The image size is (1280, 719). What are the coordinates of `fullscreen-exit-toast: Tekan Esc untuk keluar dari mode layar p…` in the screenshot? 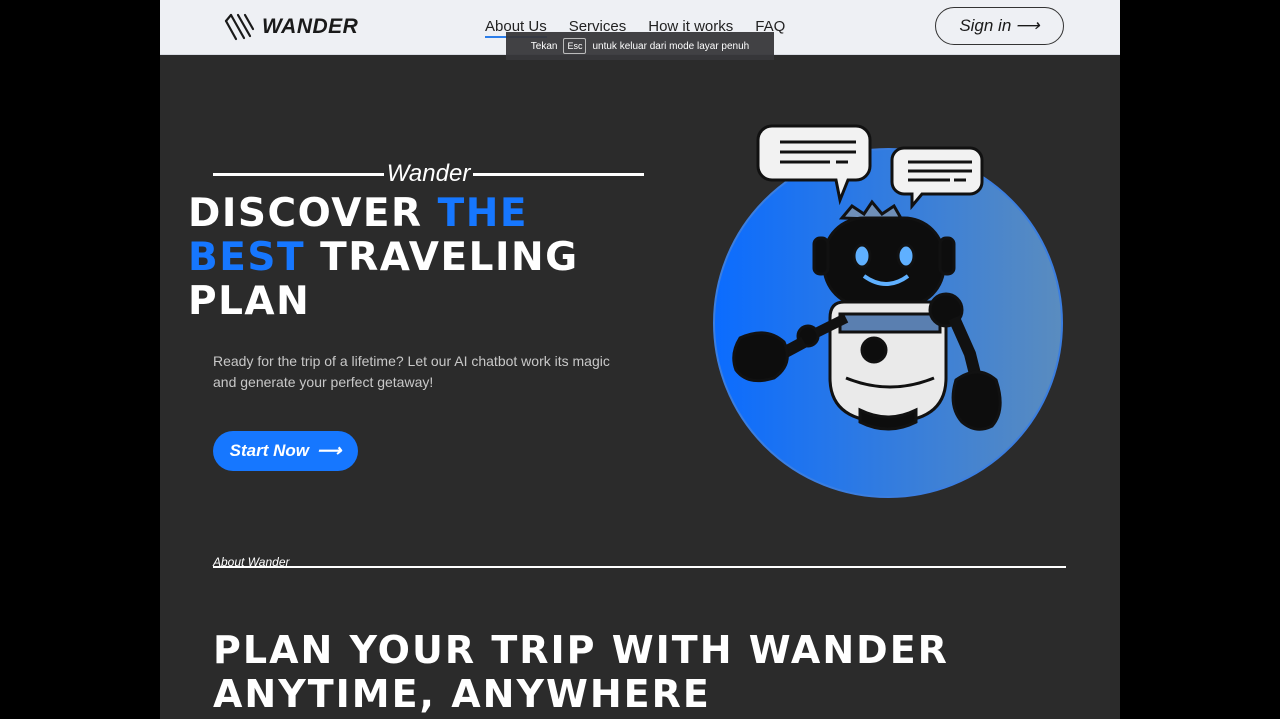 It's located at (640, 46).